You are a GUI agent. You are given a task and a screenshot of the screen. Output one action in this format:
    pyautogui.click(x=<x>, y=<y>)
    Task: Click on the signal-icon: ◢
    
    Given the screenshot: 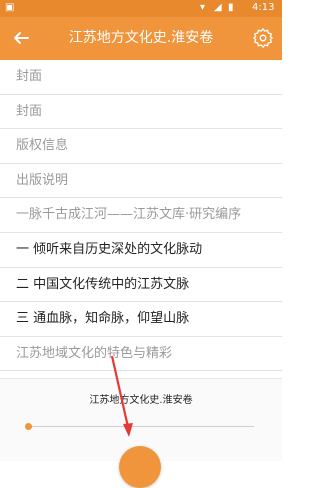 What is the action you would take?
    pyautogui.click(x=218, y=7)
    